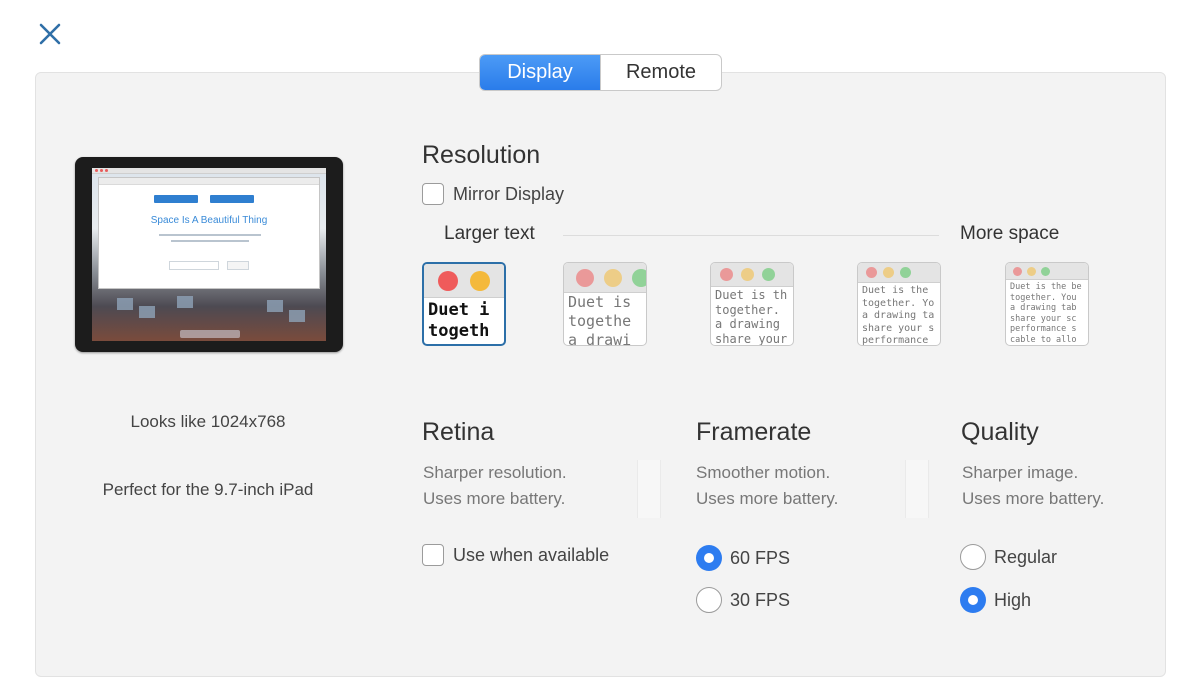 Image resolution: width=1200 pixels, height=698 pixels. I want to click on ipad-desktop-icons, so click(212, 311).